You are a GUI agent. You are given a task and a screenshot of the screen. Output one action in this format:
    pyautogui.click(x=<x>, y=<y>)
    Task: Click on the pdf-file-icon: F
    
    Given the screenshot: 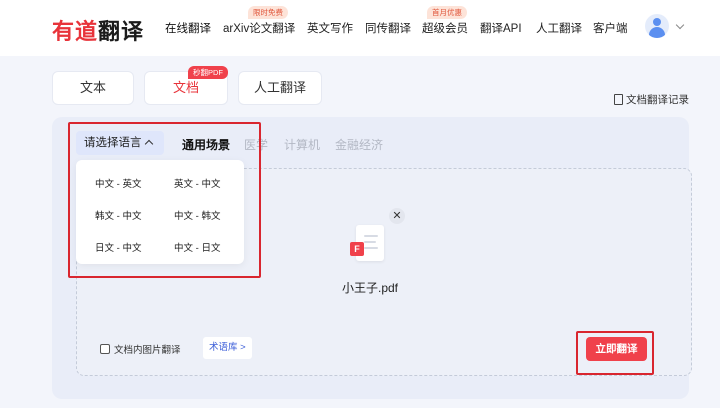 What is the action you would take?
    pyautogui.click(x=367, y=245)
    